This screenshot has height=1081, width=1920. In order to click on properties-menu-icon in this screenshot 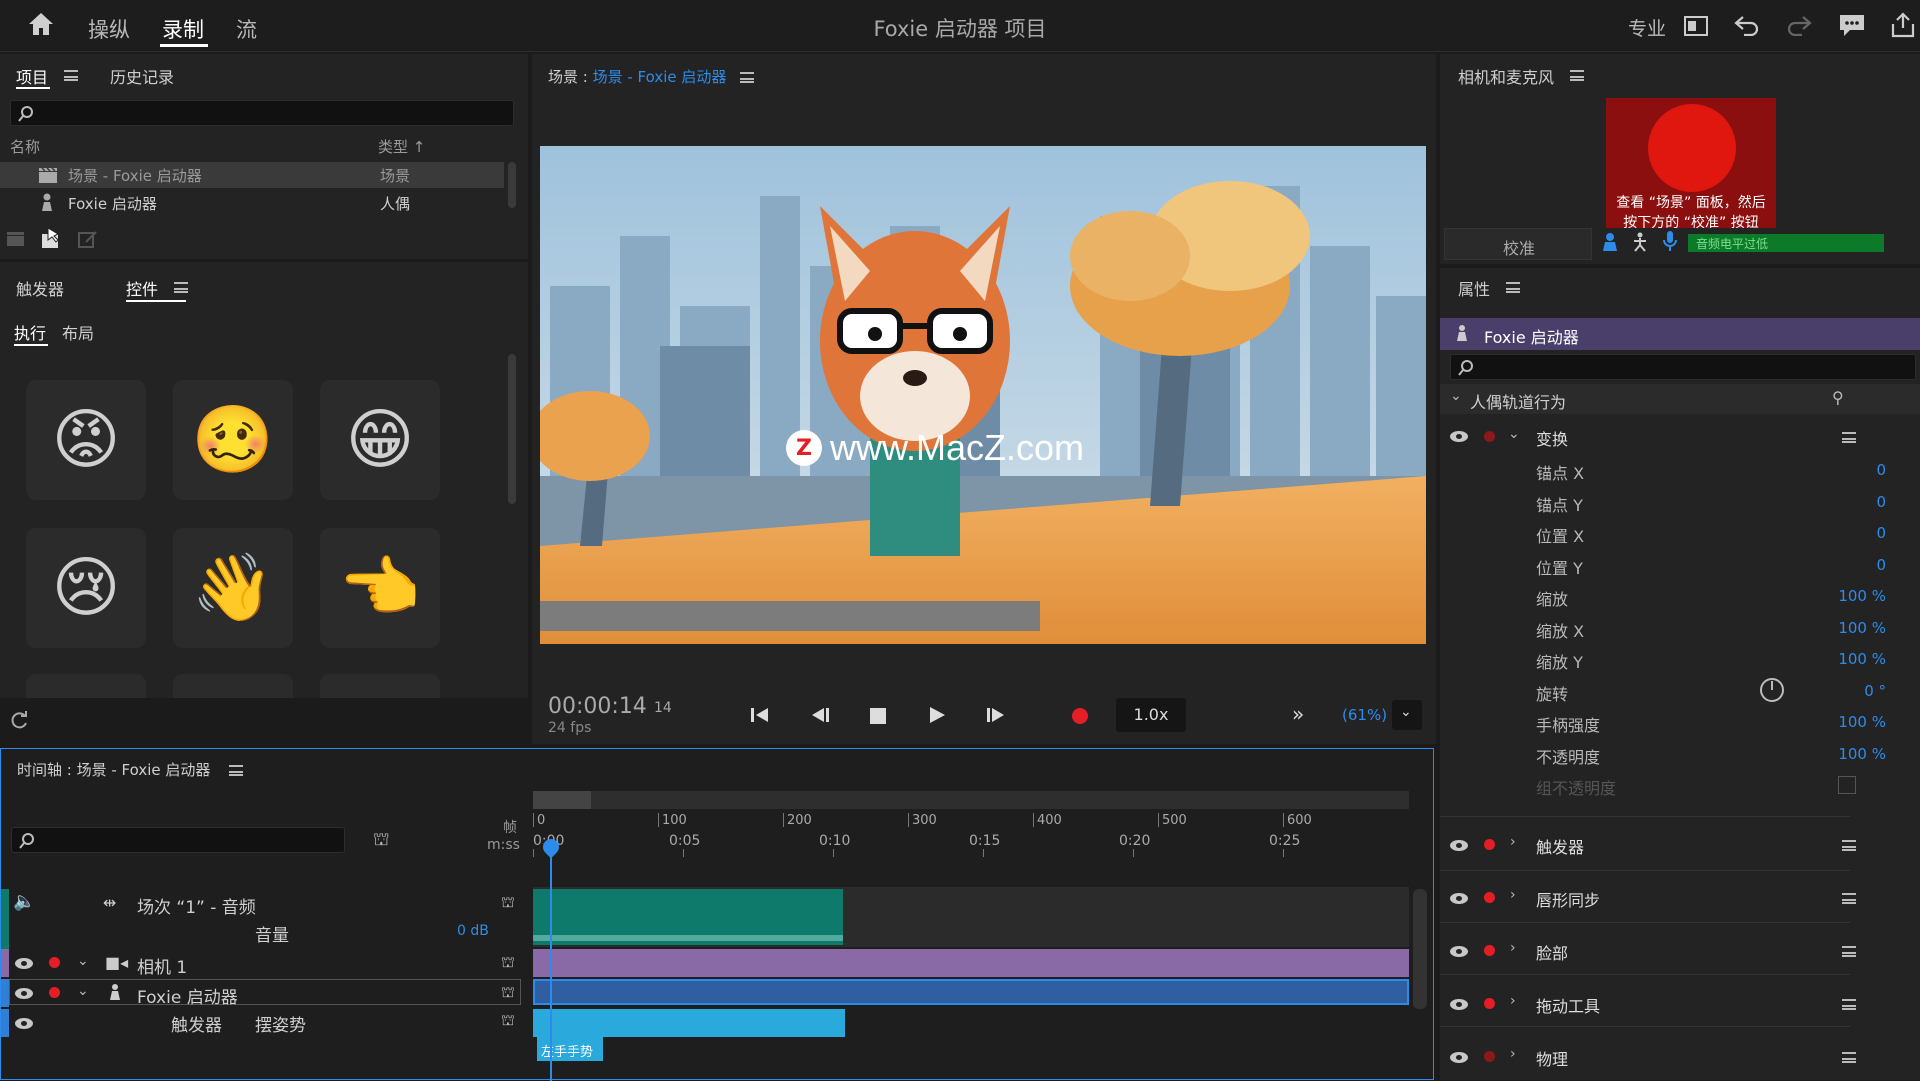, I will do `click(1513, 287)`.